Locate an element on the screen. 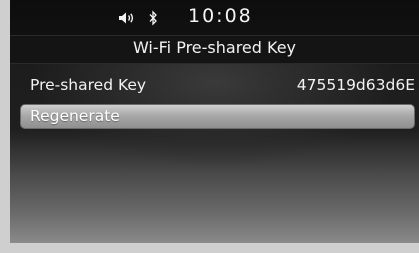  regenerate-label: Regenerate is located at coordinates (75, 116).